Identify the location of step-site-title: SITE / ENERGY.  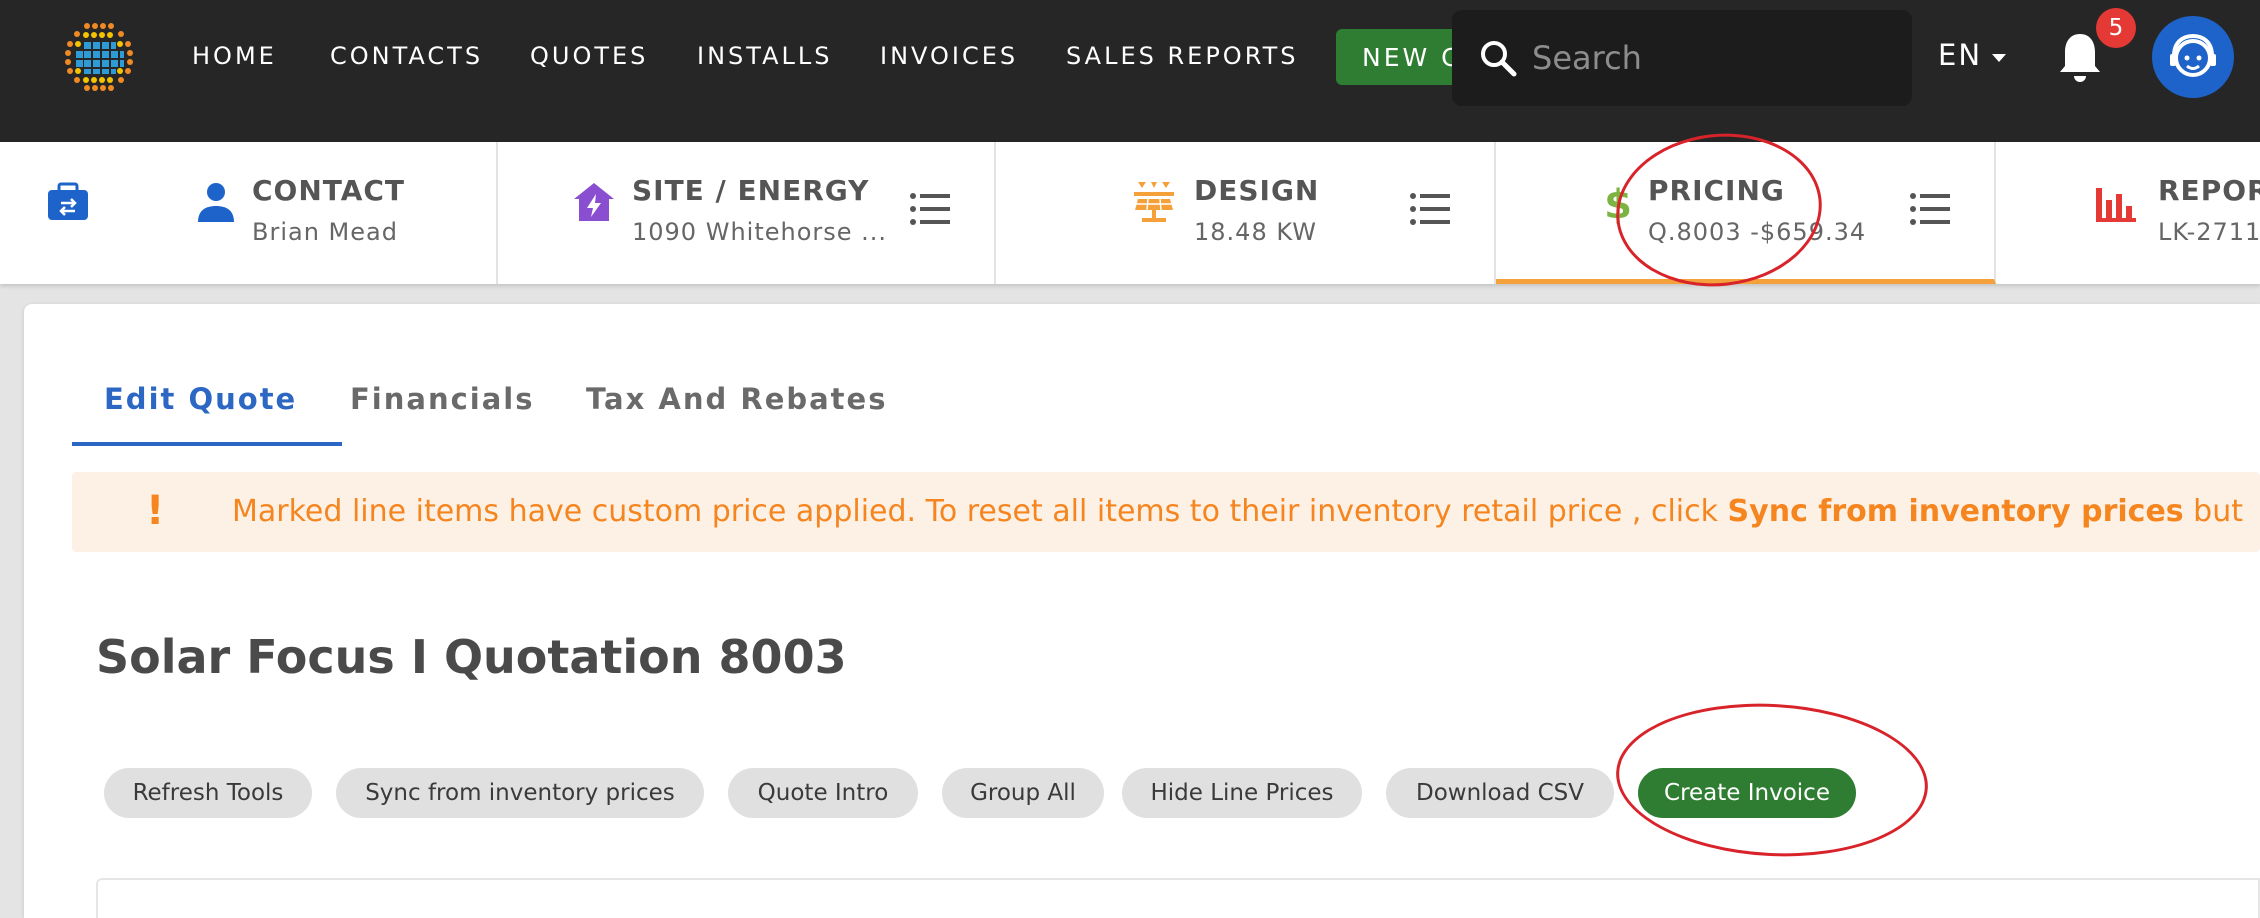
(751, 190).